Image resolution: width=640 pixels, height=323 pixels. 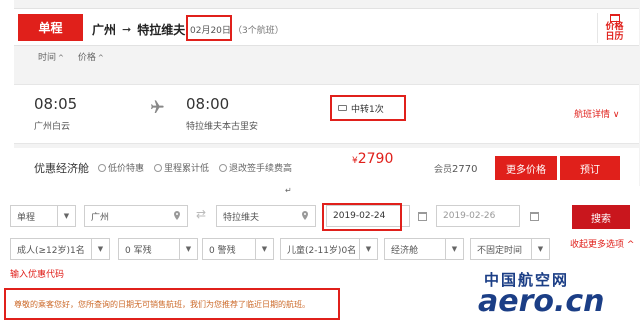 I want to click on promo-code-link: 输入优惠代码, so click(x=37, y=273).